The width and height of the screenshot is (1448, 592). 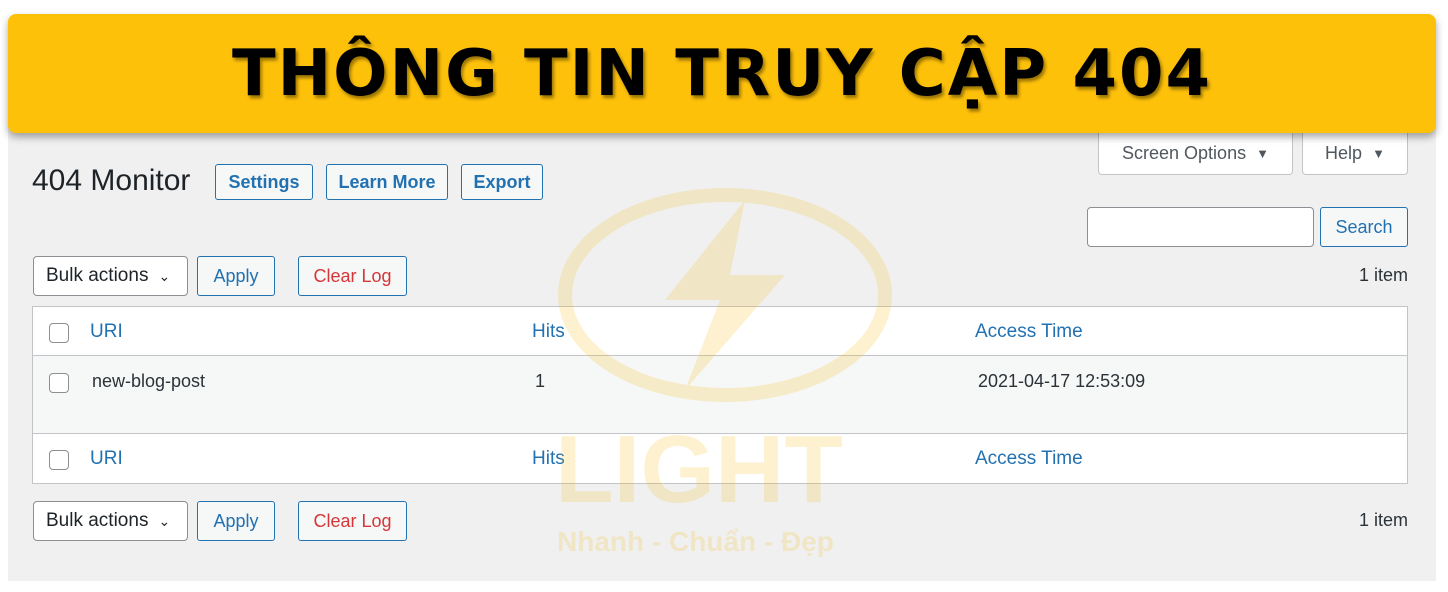 I want to click on table-header: URI Hits Access Time, so click(x=720, y=331).